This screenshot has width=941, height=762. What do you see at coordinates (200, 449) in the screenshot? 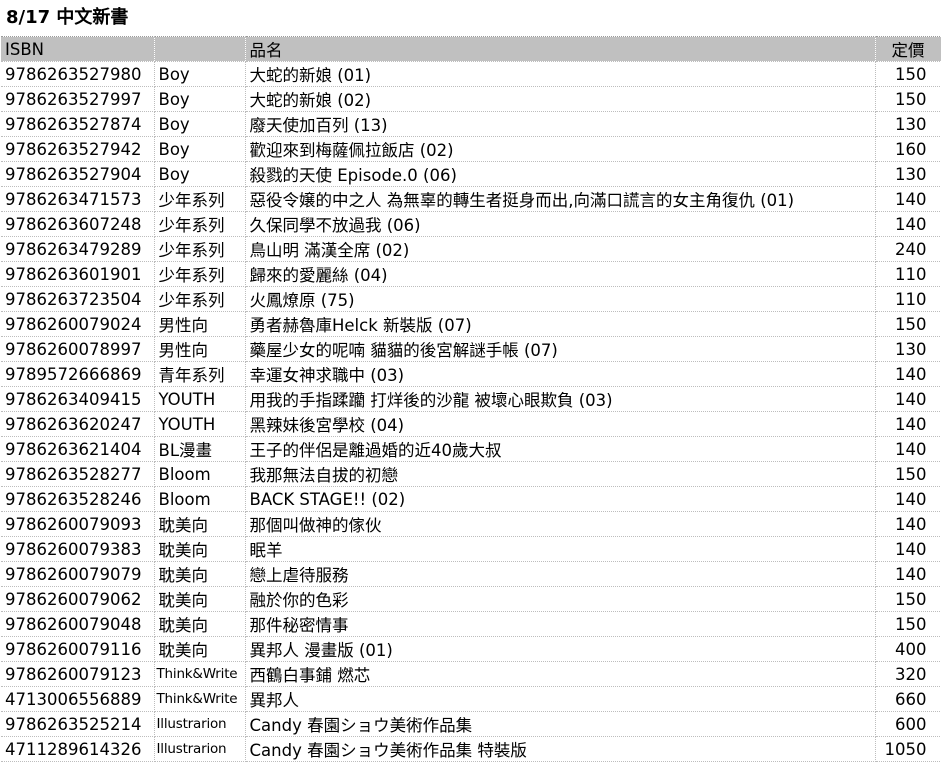
I see `category-cell: BL漫畫` at bounding box center [200, 449].